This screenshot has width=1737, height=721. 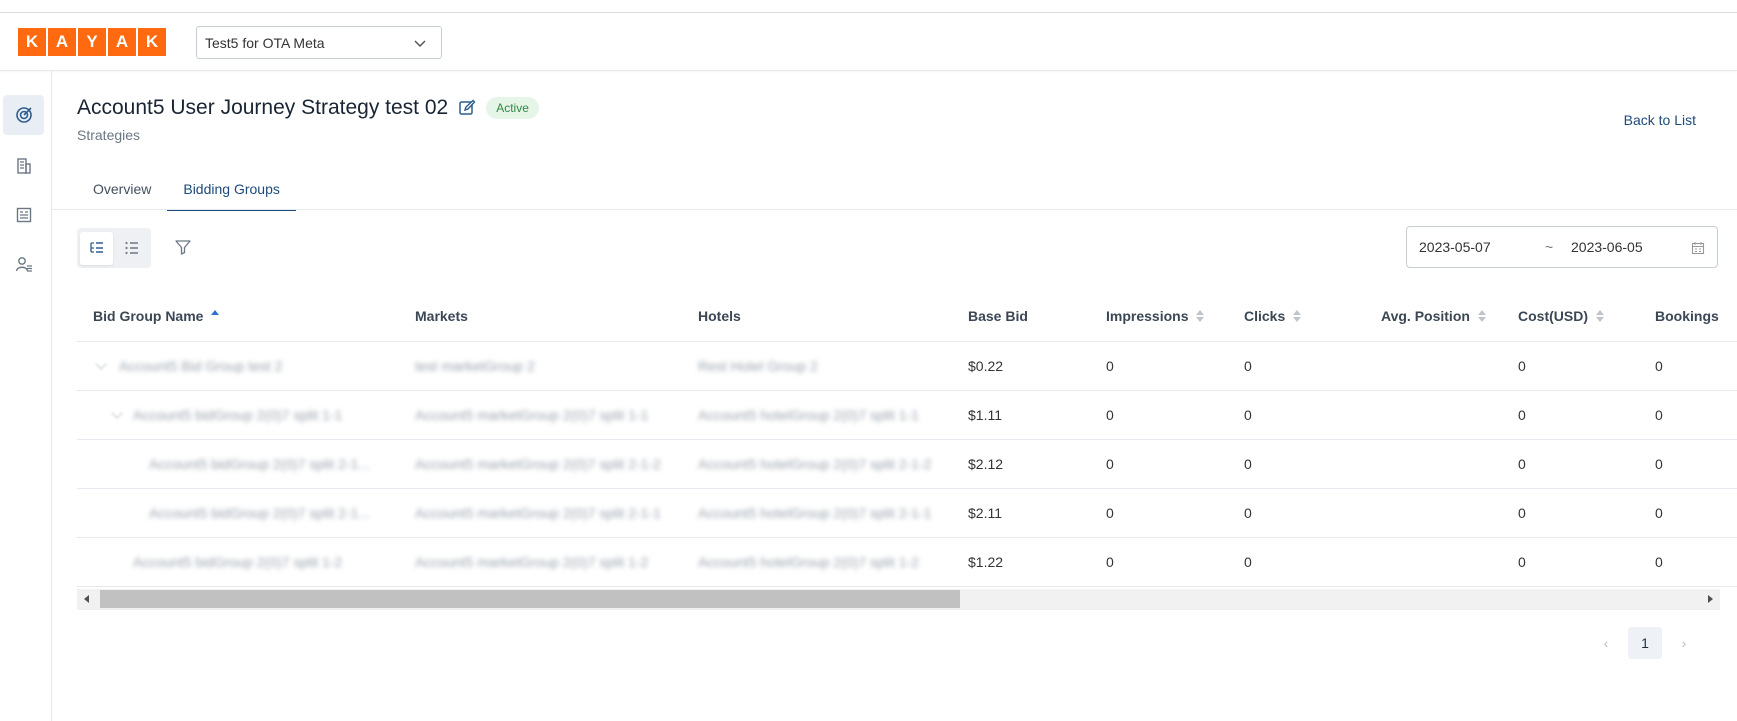 What do you see at coordinates (475, 366) in the screenshot?
I see `markets-cell: test marketGroup 2` at bounding box center [475, 366].